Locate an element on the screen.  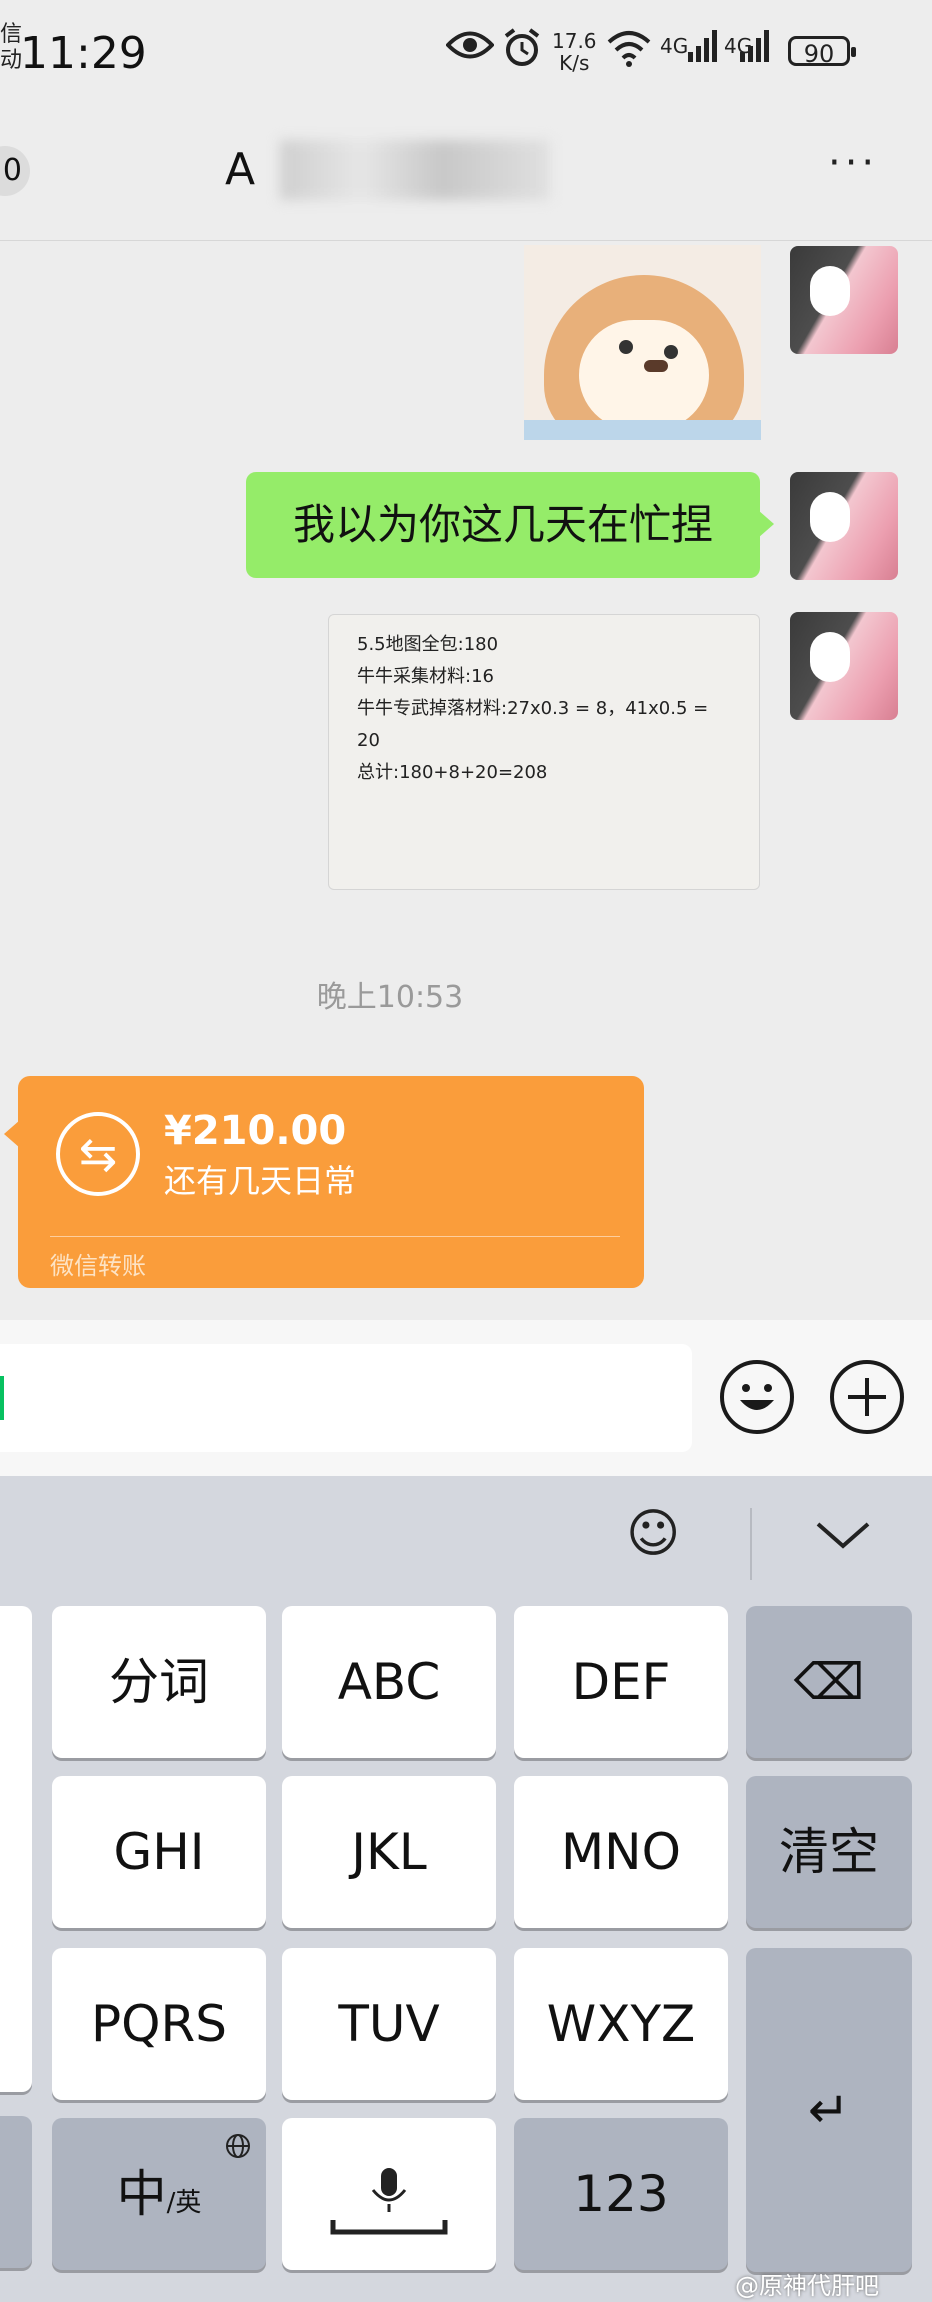
message-timestamp: 晚上10:53 is located at coordinates (390, 997).